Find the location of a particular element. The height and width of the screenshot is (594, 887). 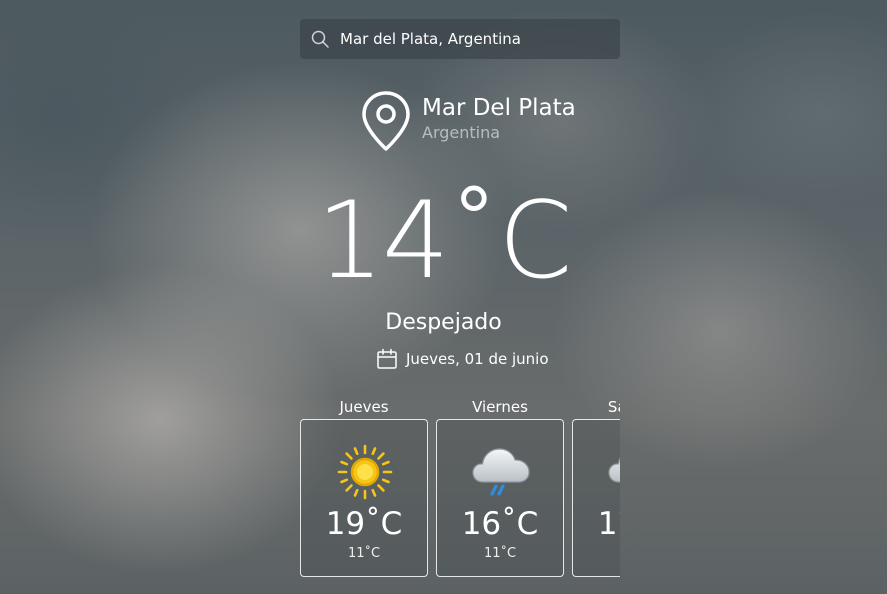

forecast-day: Jueves 19˚C 11˚C is located at coordinates (364, 488).